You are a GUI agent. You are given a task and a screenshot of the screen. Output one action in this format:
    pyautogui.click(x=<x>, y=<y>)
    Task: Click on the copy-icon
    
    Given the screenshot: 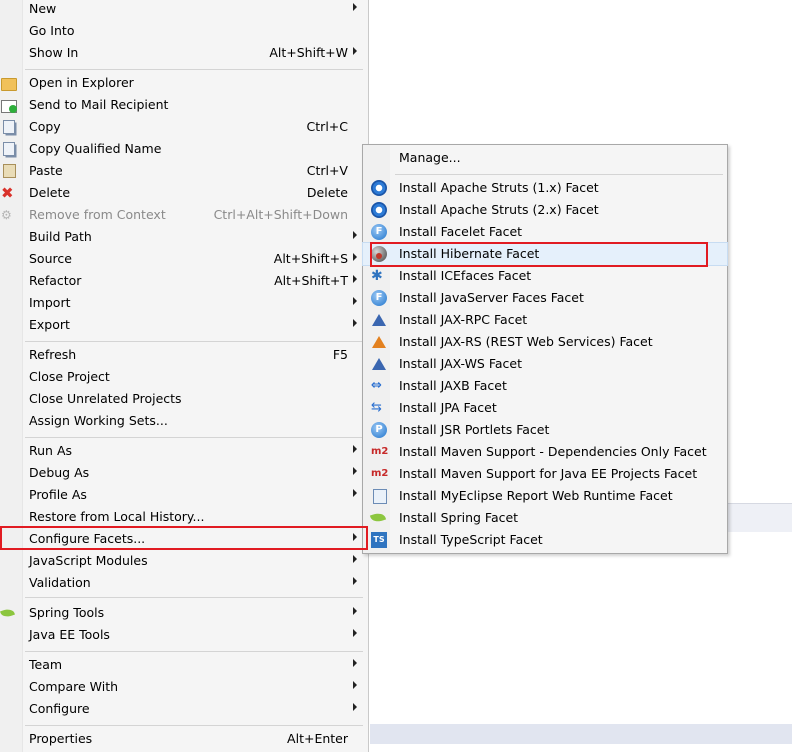 What is the action you would take?
    pyautogui.click(x=9, y=149)
    